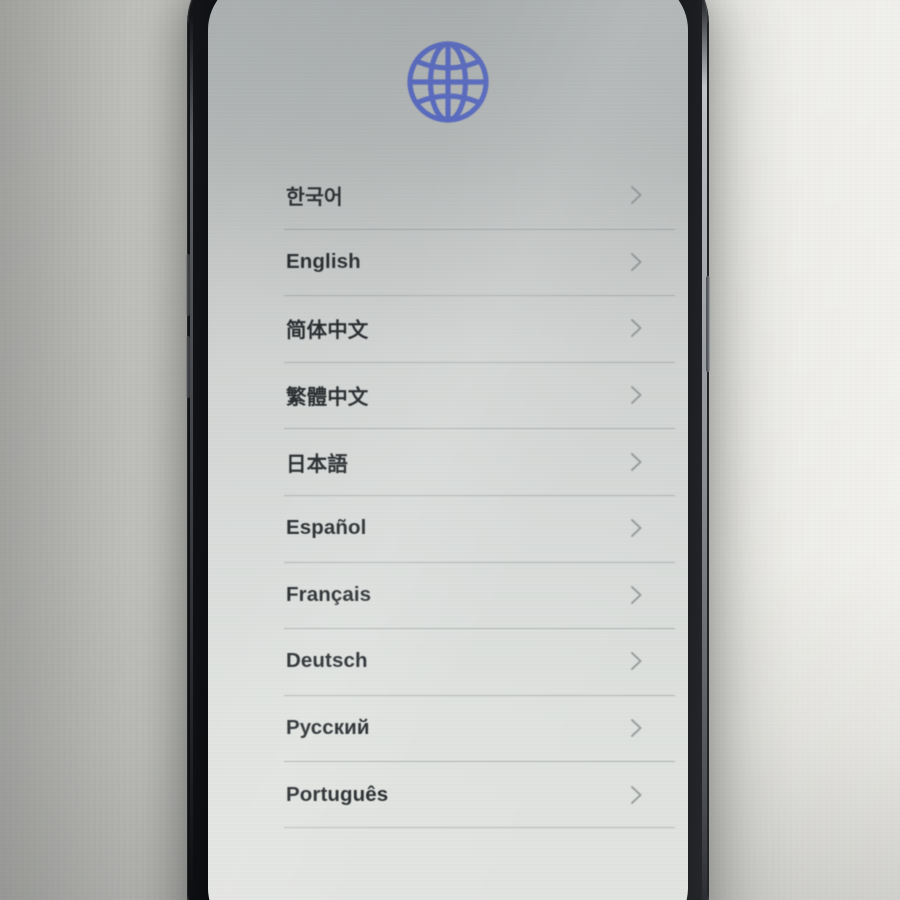  Describe the element at coordinates (708, 324) in the screenshot. I see `power-button` at that location.